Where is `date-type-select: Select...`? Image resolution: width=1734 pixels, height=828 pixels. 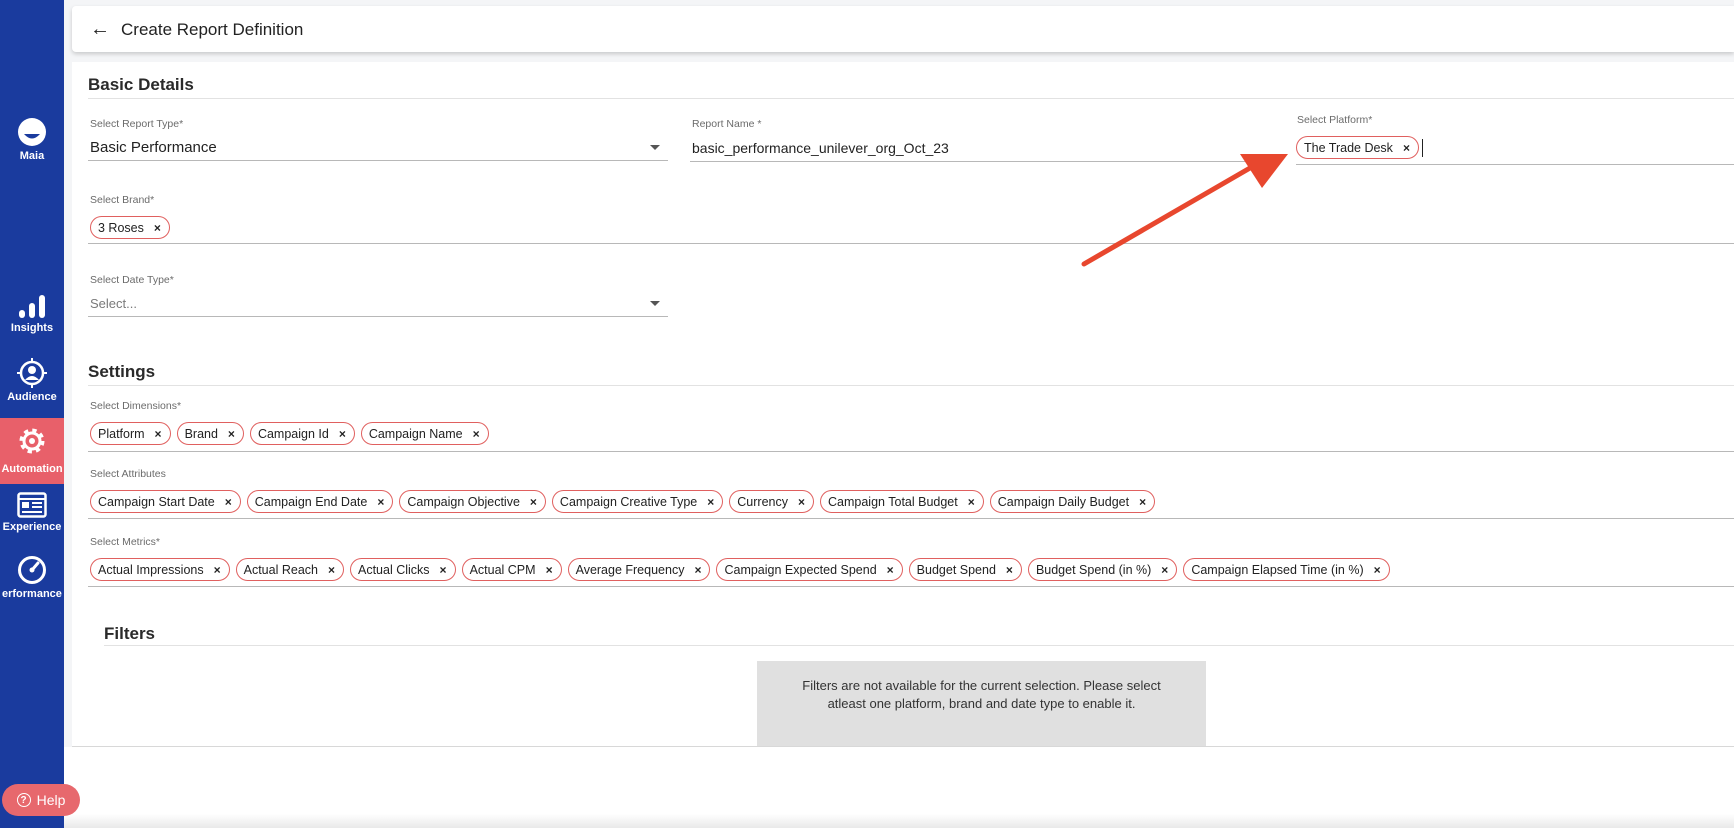
date-type-select: Select... is located at coordinates (113, 303).